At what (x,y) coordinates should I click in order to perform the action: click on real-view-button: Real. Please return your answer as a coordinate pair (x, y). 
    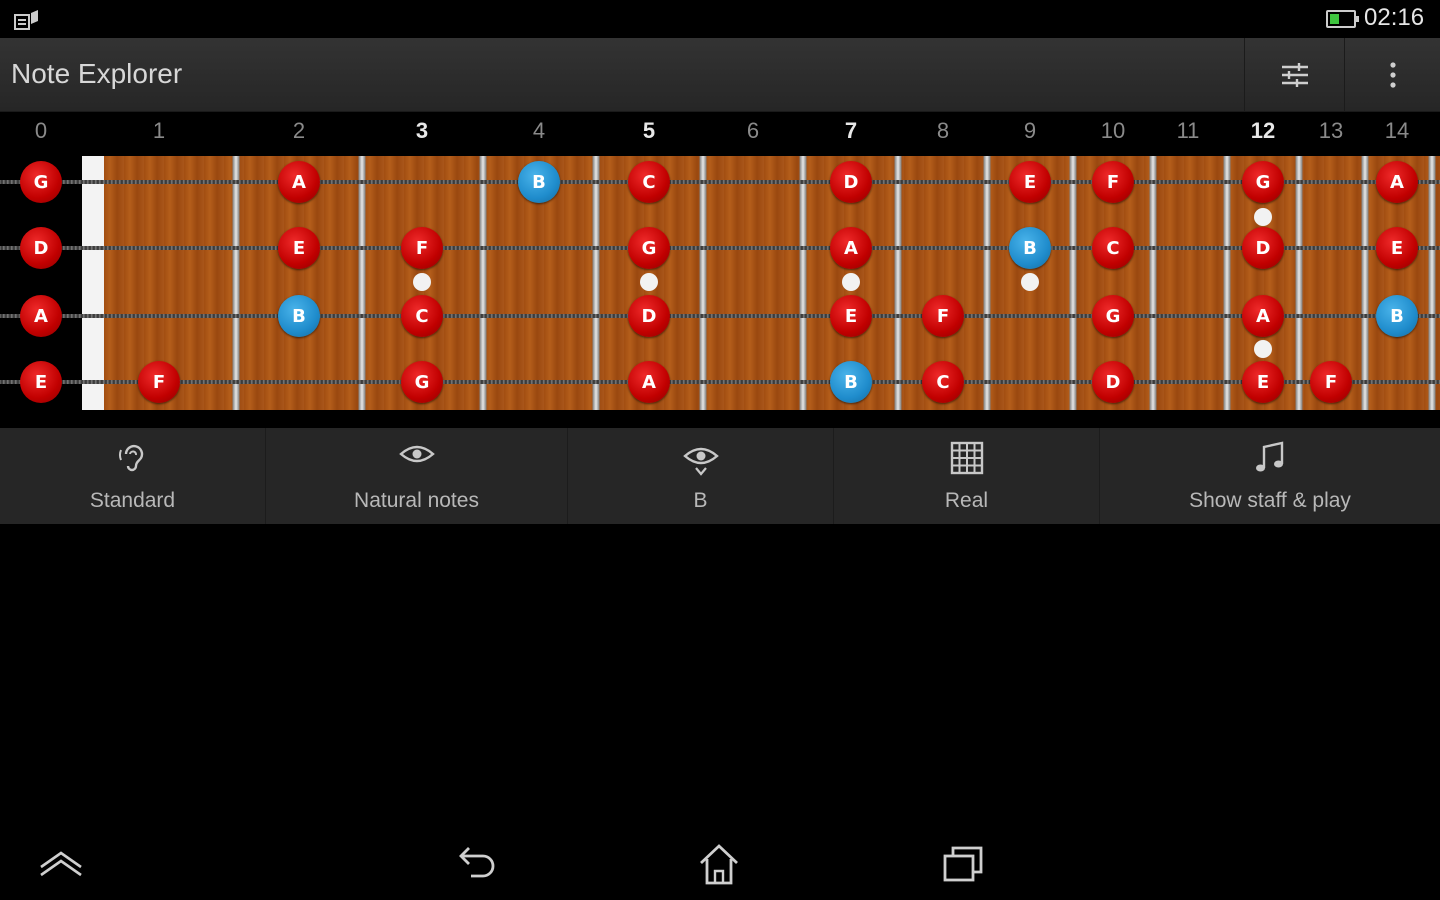
    Looking at the image, I should click on (967, 476).